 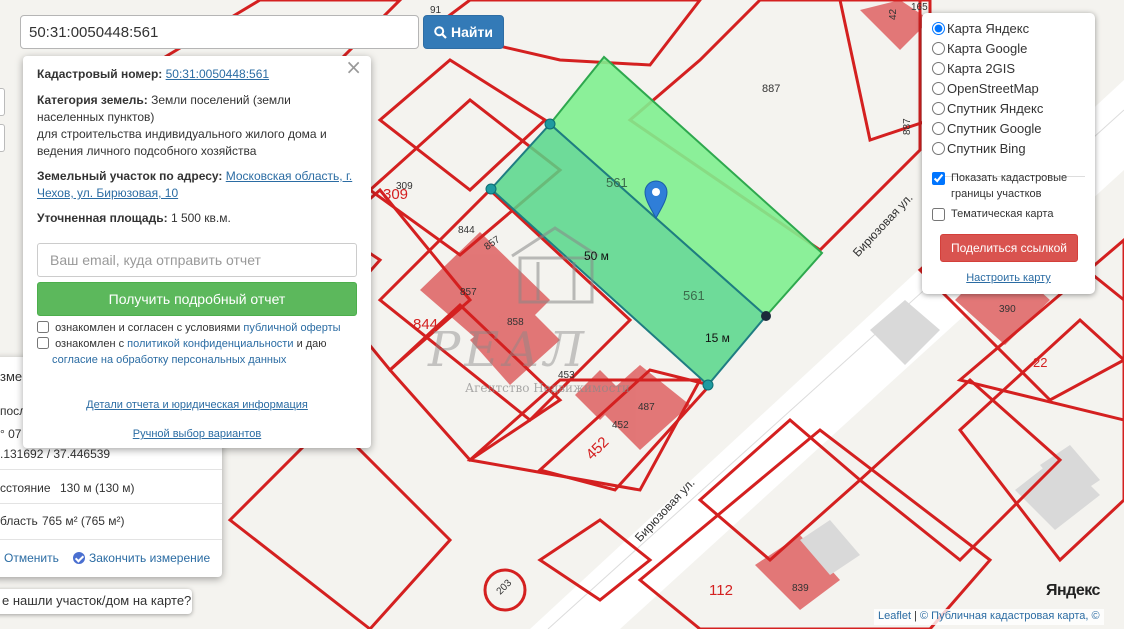 I want to click on layer-option-google-map: Карта Google, so click(x=979, y=48).